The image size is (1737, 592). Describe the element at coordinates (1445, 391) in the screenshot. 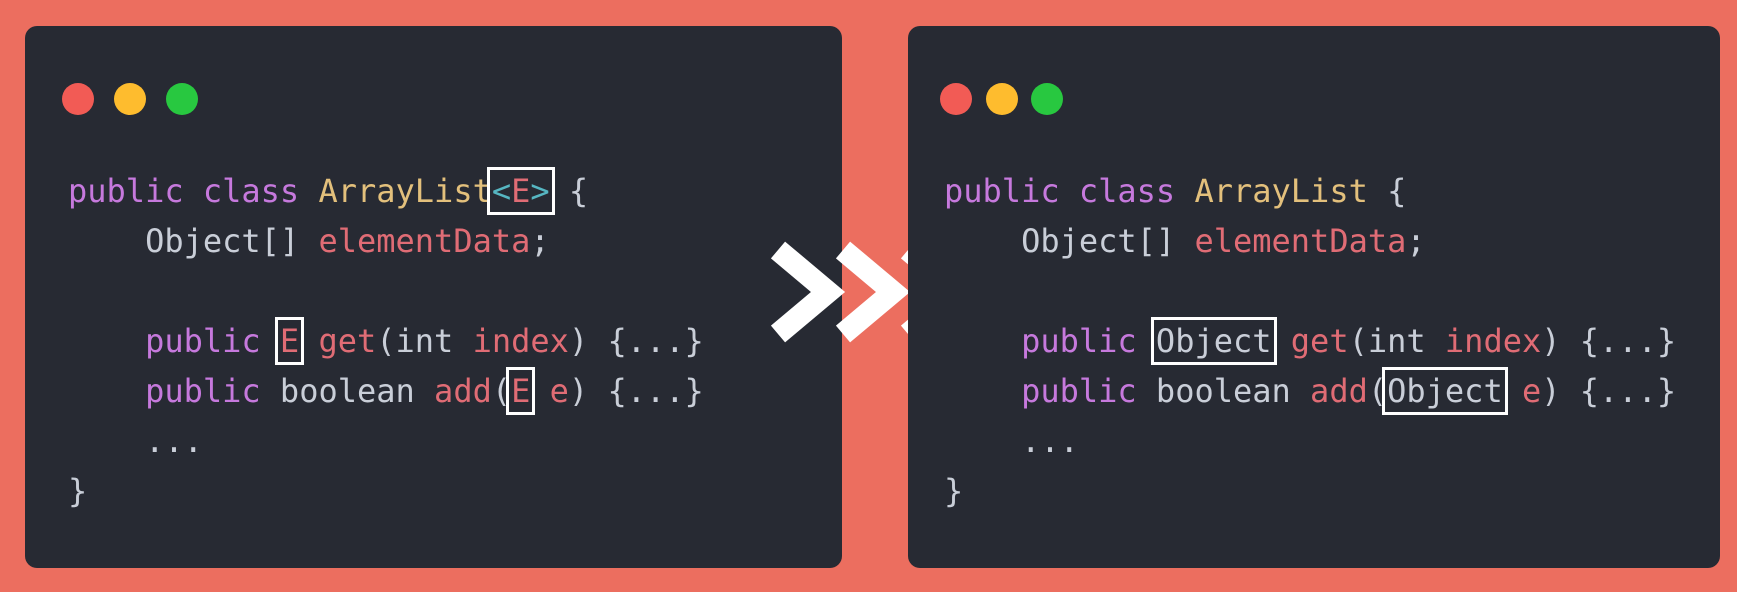

I see `param-type-highlight: Object` at that location.